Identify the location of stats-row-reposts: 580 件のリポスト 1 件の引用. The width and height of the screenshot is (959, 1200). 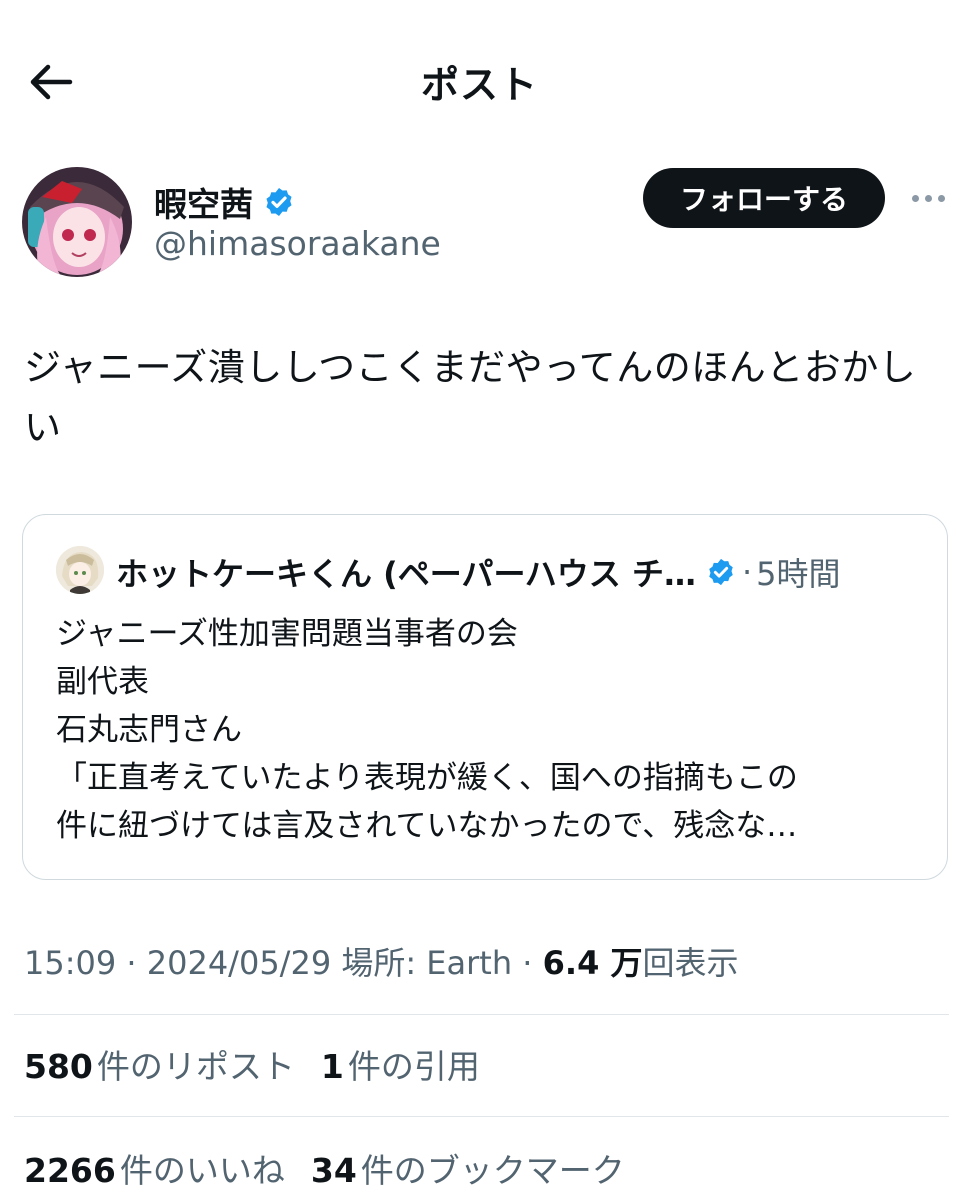
(252, 1064).